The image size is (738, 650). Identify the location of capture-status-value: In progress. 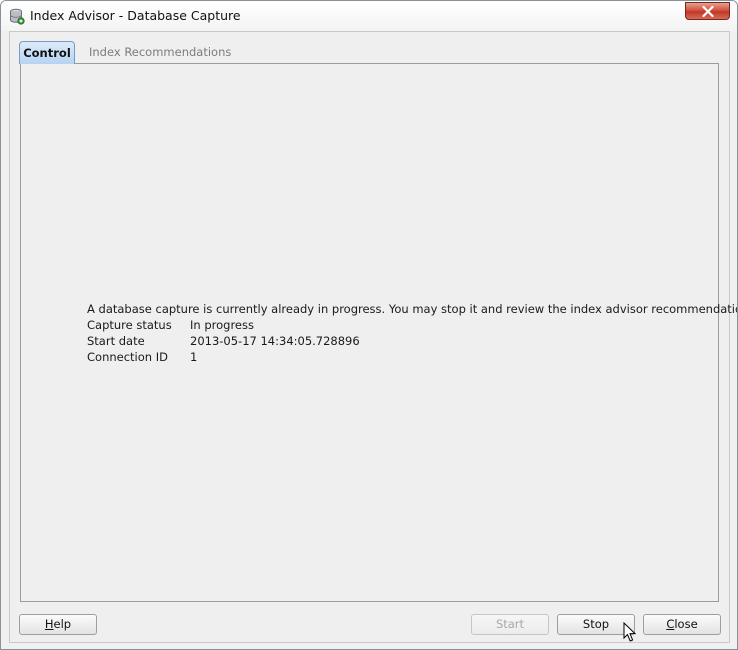
(222, 325).